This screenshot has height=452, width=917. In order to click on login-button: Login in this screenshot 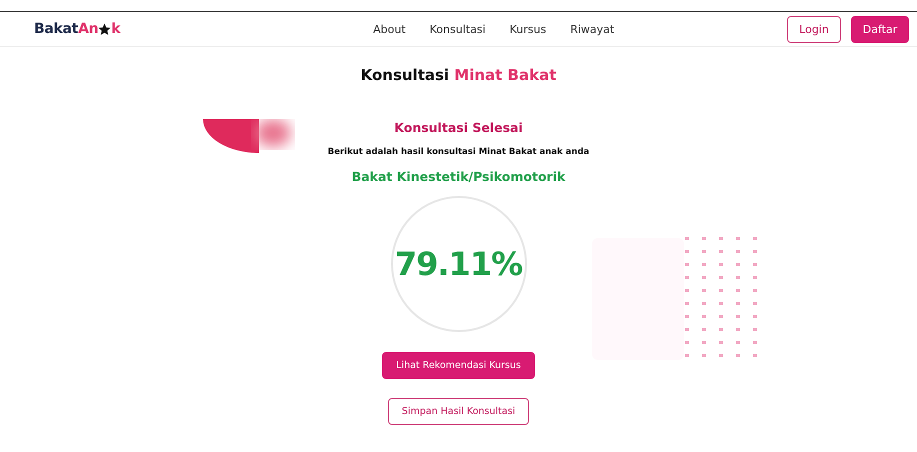, I will do `click(814, 29)`.